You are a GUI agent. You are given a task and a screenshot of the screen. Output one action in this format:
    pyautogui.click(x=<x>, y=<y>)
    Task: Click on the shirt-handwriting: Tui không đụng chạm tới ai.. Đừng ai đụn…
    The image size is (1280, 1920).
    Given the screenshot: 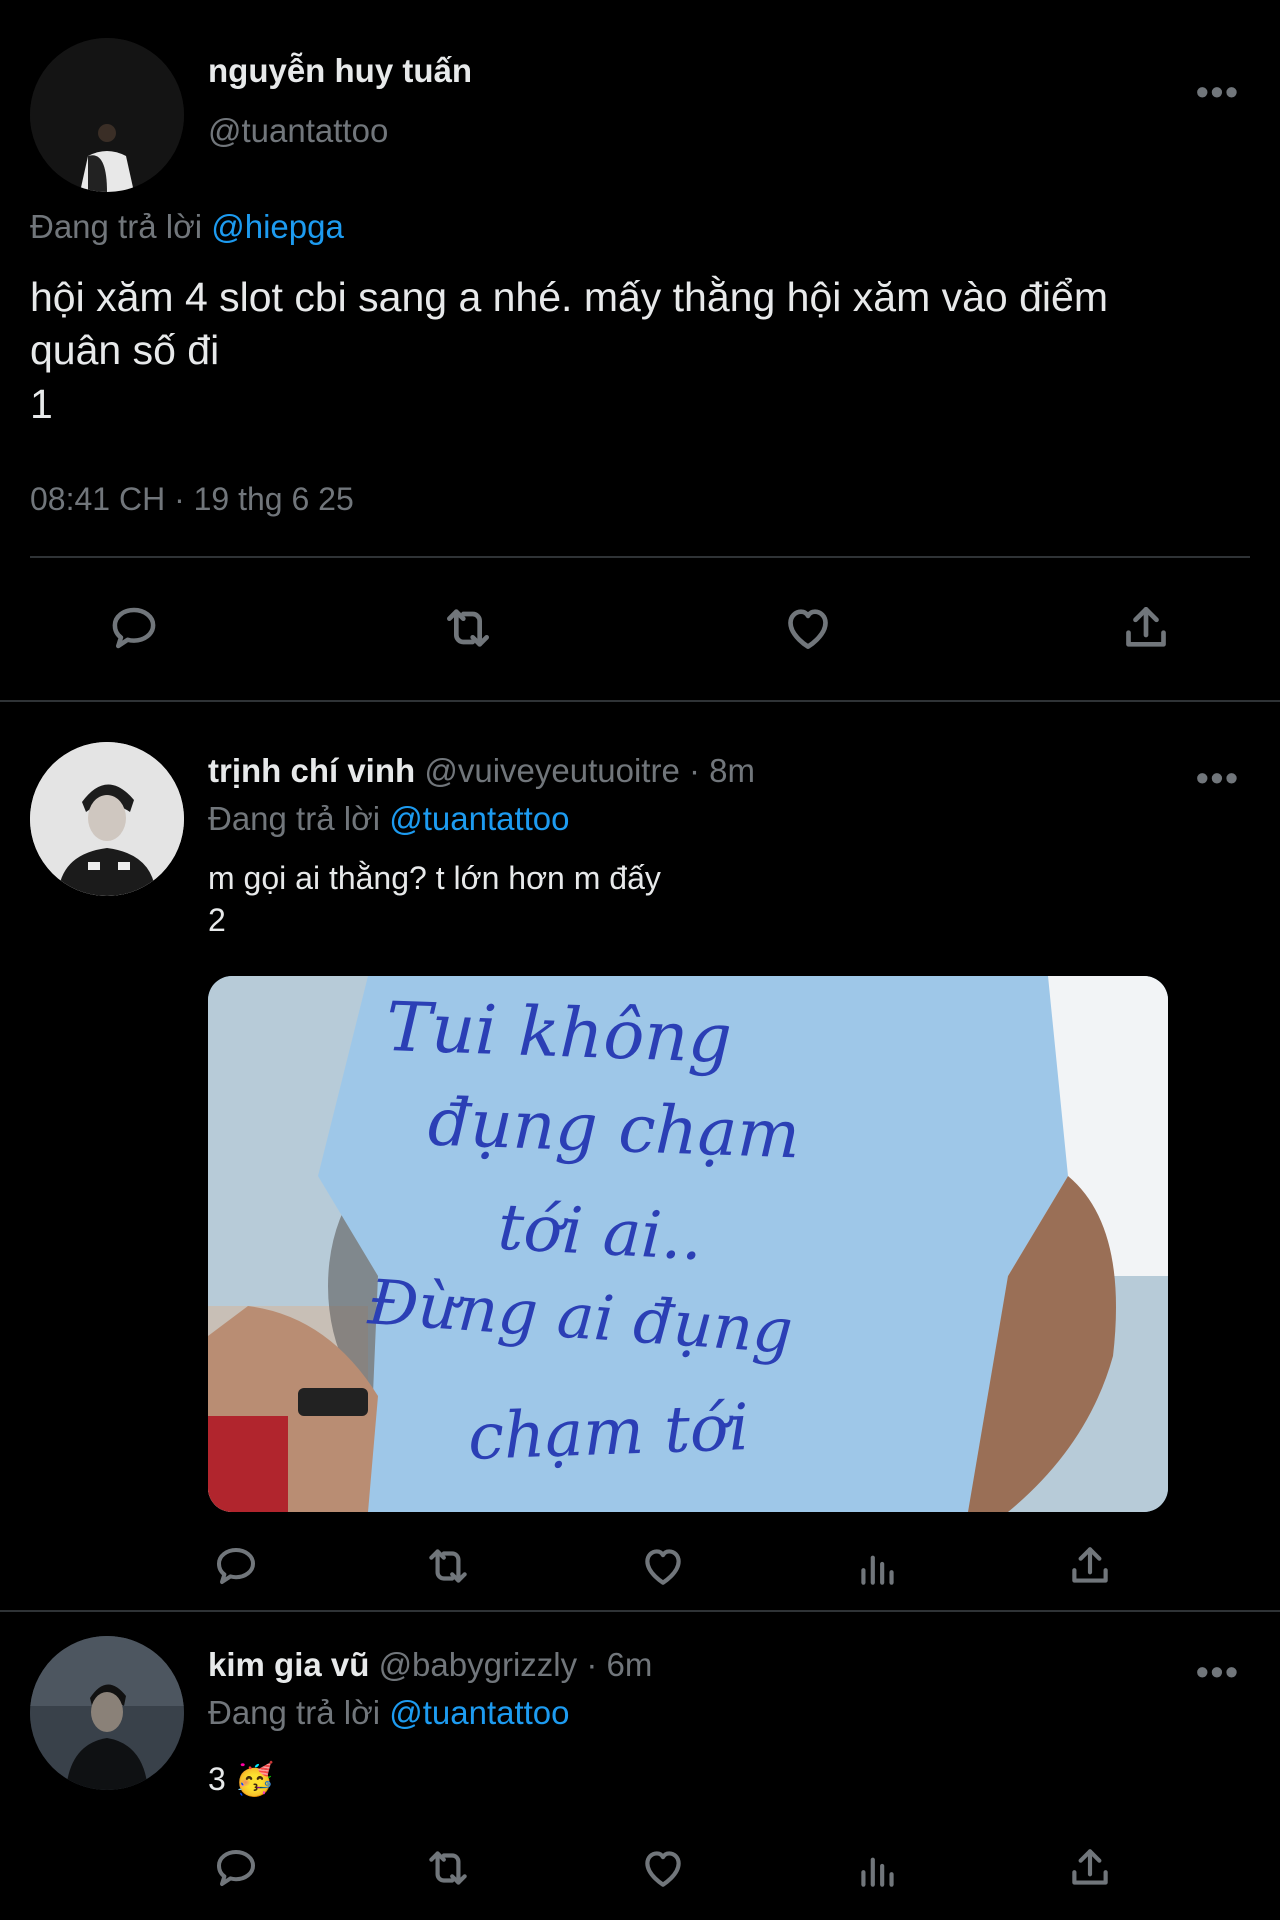 What is the action you would take?
    pyautogui.click(x=666, y=1245)
    